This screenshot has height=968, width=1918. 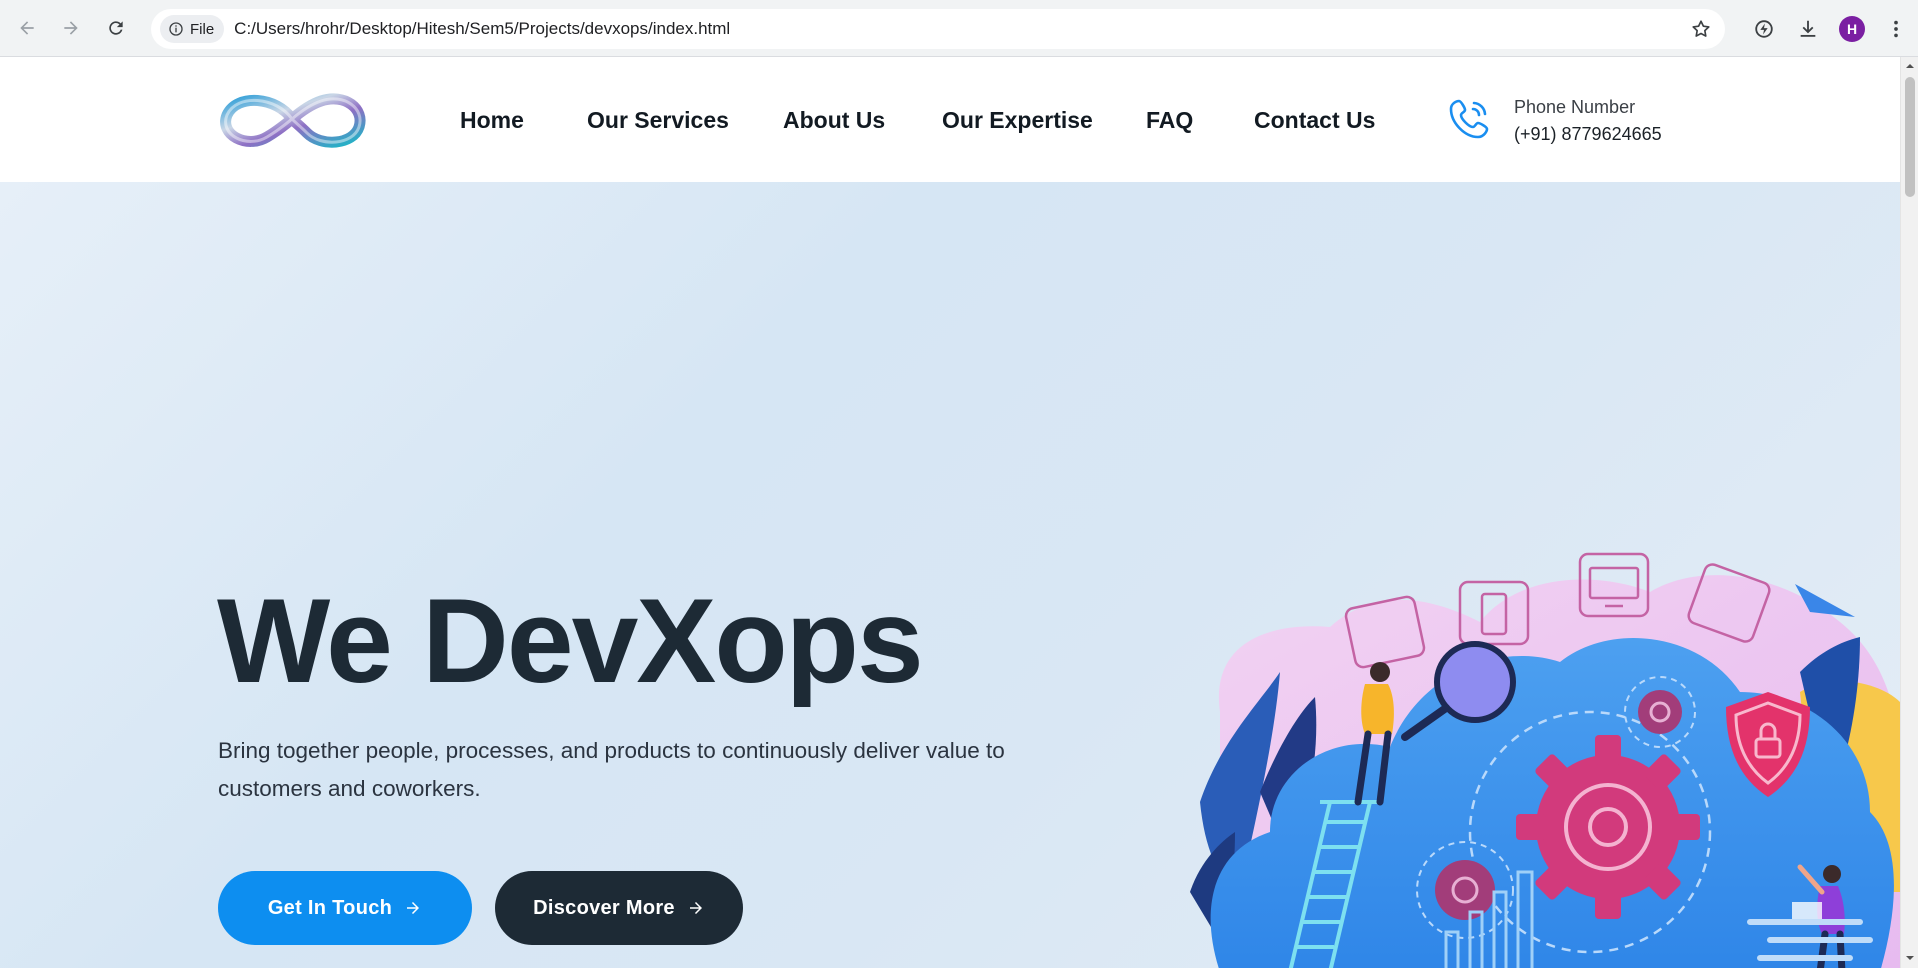 I want to click on avatar: H, so click(x=1852, y=28).